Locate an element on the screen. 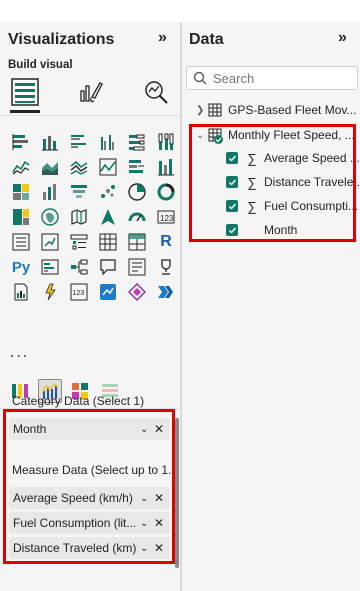 This screenshot has width=360, height=591. paintbrush-chart-icon is located at coordinates (91, 92).